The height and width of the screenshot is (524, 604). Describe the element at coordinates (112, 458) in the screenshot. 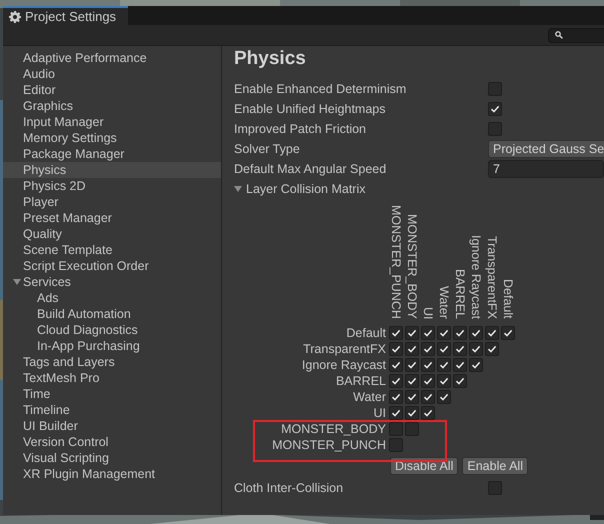

I see `sidebar-item: Visual Scripting` at that location.